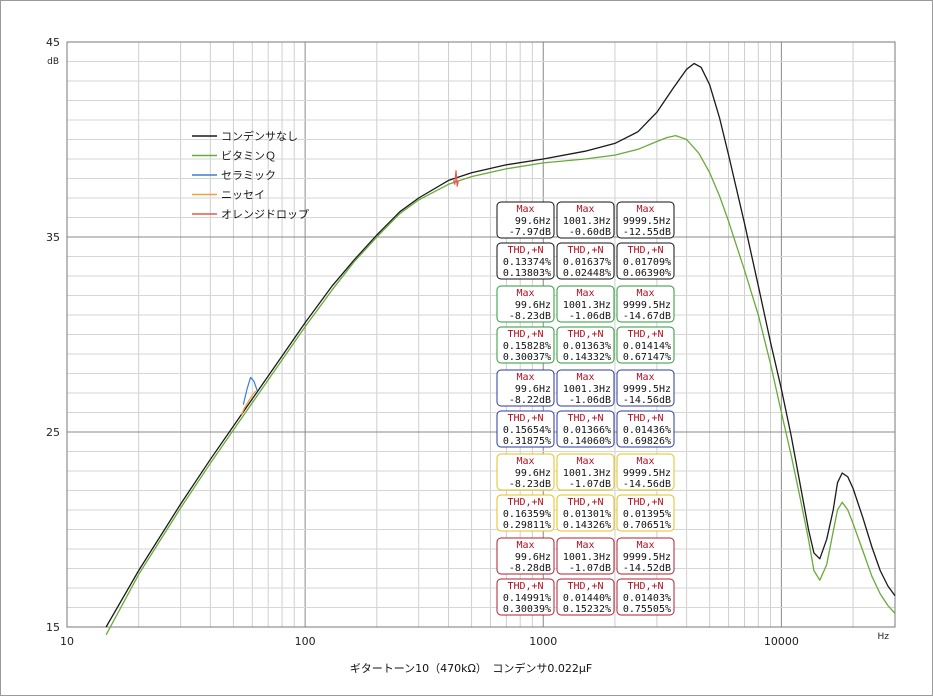 This screenshot has height=696, width=933. What do you see at coordinates (525, 556) in the screenshot?
I see `max-readout-box: Max99.6Hz-8.28dB` at bounding box center [525, 556].